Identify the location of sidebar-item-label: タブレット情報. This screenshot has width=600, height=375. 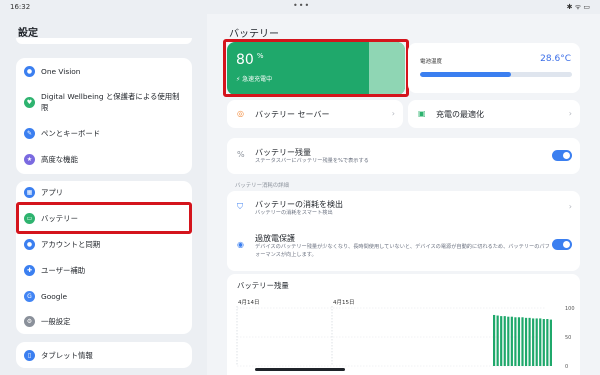
(67, 355).